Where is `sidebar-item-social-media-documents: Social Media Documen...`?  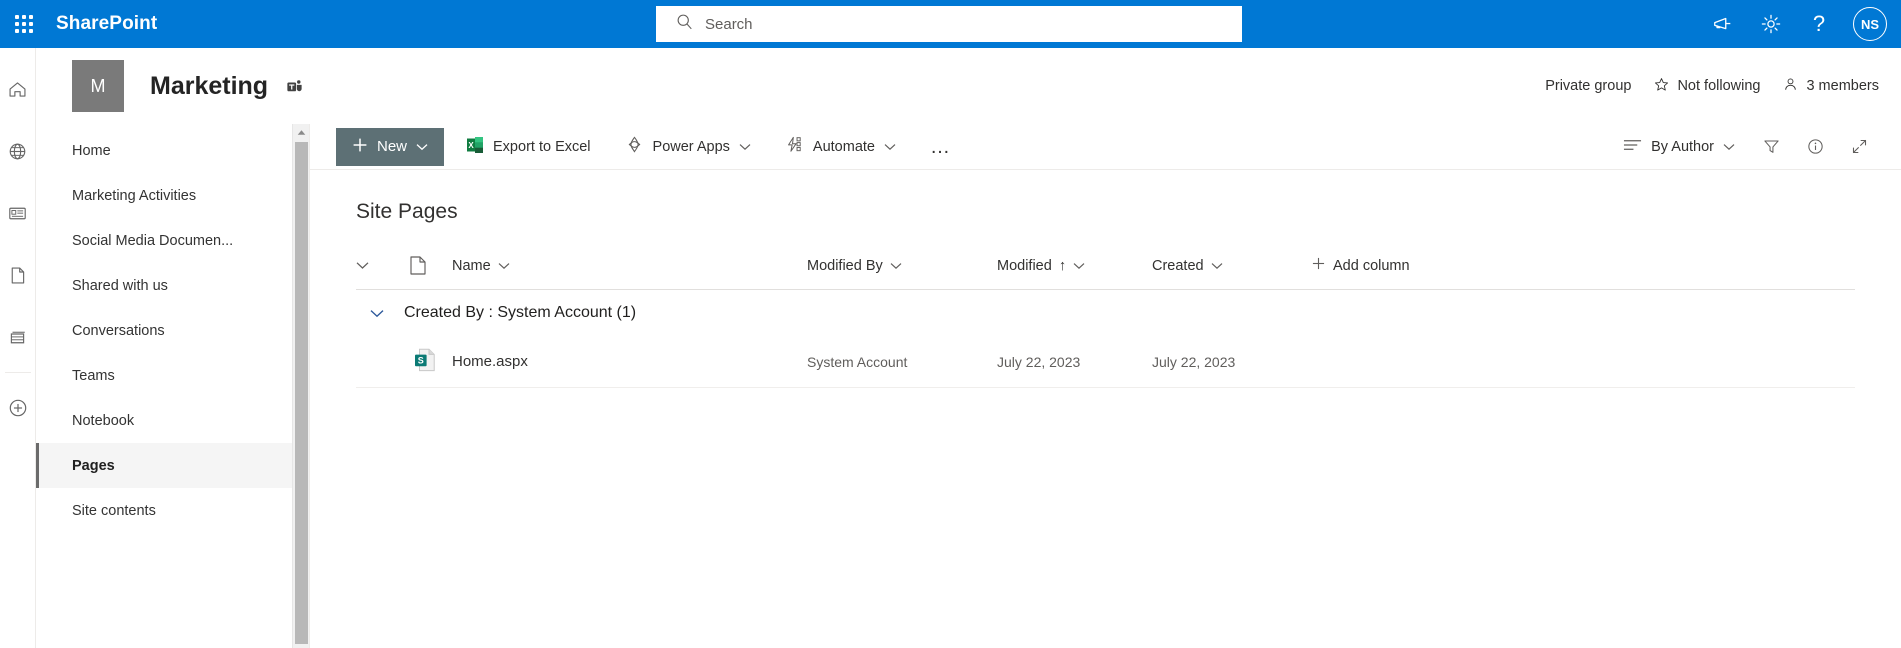
sidebar-item-social-media-documents: Social Media Documen... is located at coordinates (164, 240).